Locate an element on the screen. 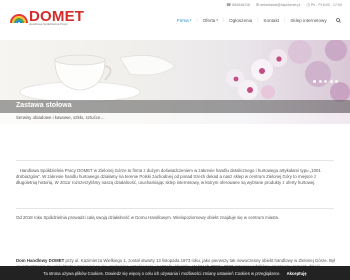  slider-dots is located at coordinates (325, 81).